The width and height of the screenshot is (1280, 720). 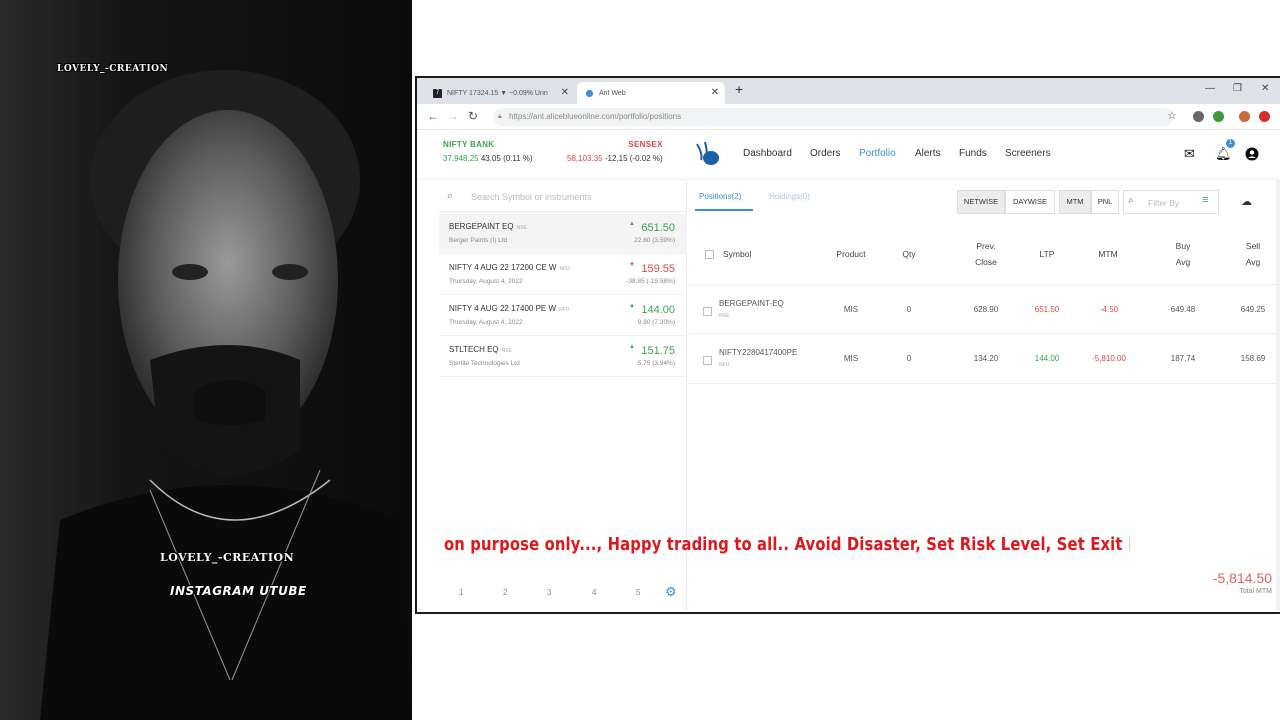 What do you see at coordinates (825, 153) in the screenshot?
I see `menu-orders: Orders` at bounding box center [825, 153].